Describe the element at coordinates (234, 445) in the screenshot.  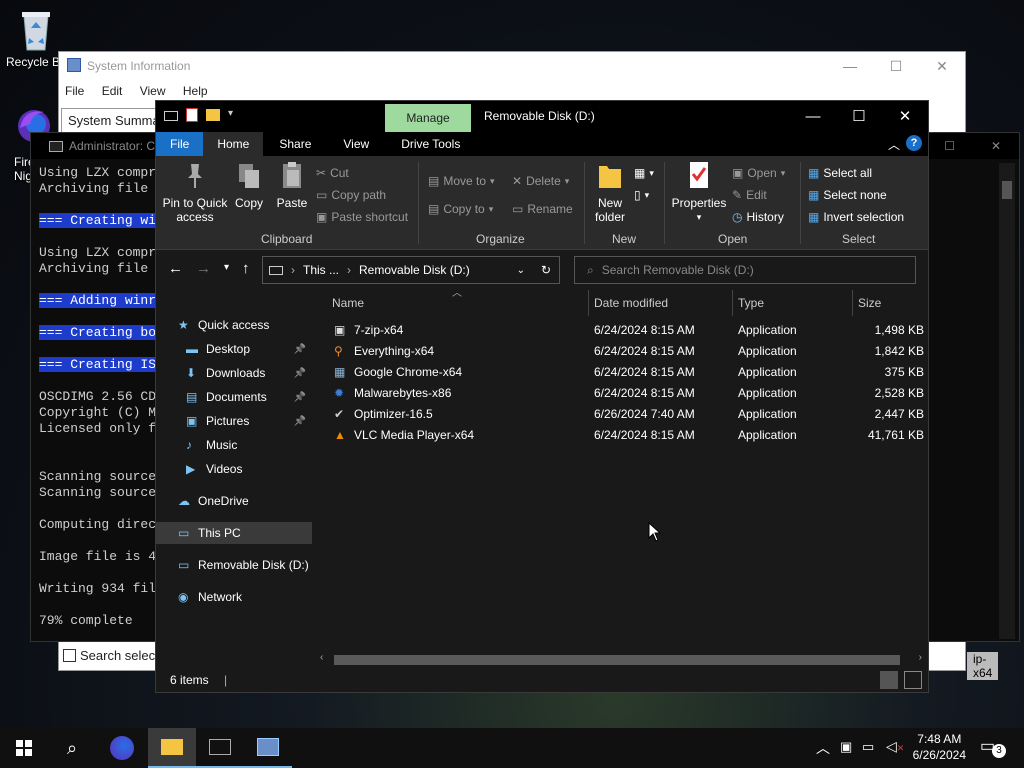
I see `nav-item-music: ♪ Music` at that location.